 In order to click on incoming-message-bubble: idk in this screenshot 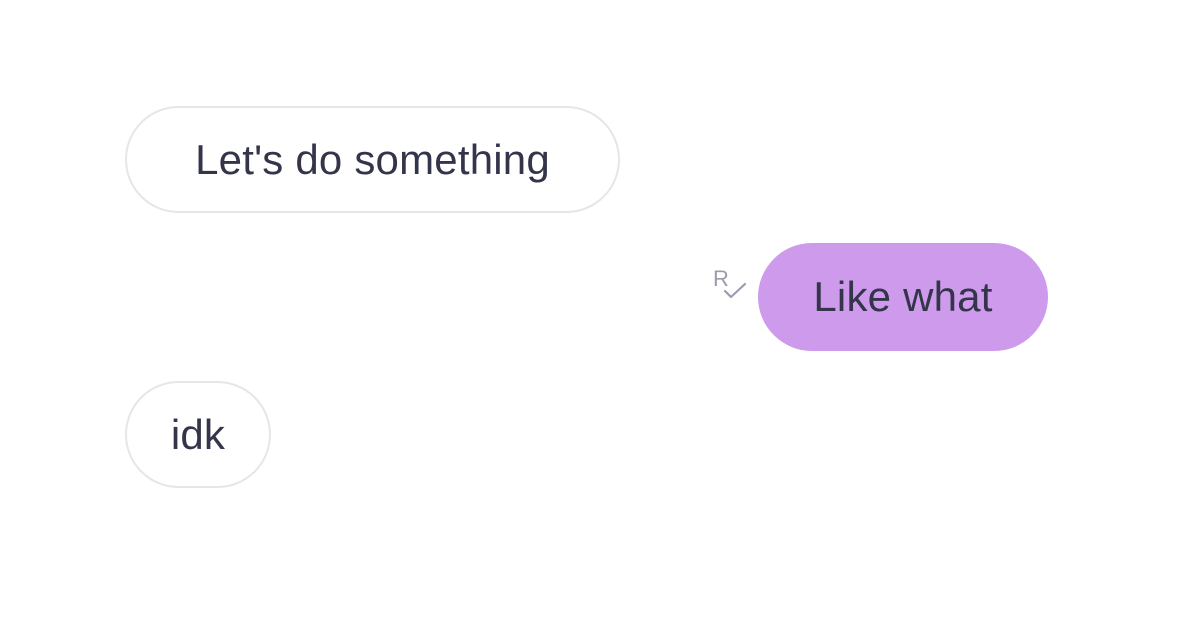, I will do `click(198, 434)`.